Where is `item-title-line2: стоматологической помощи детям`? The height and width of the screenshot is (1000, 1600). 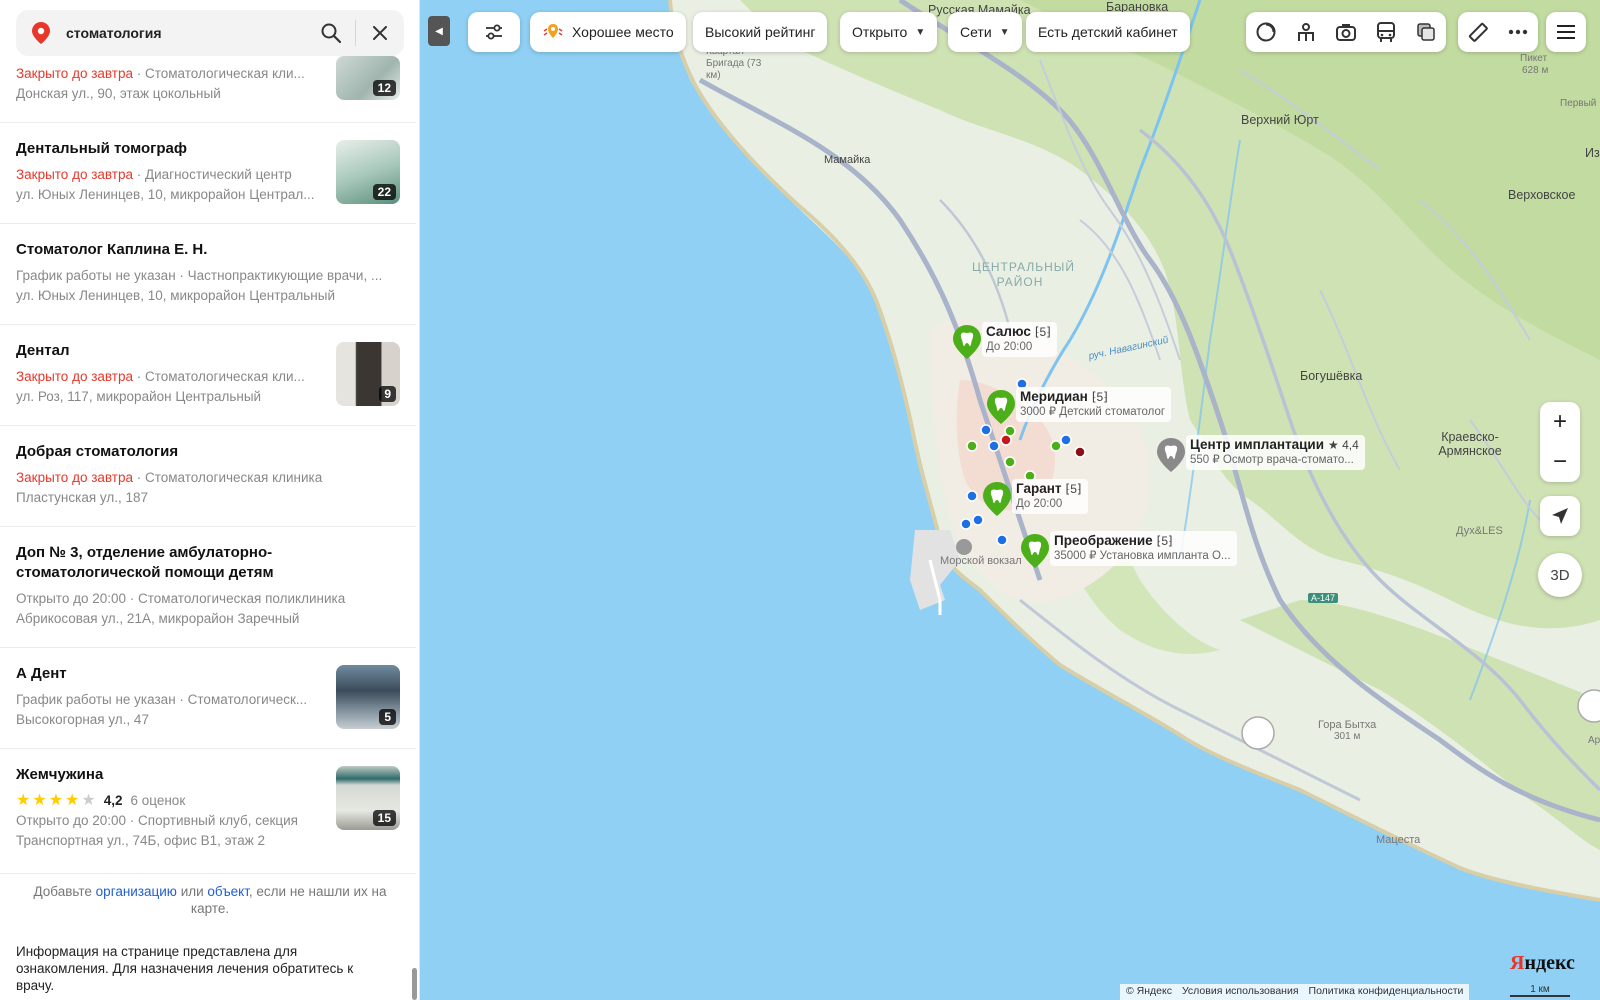
item-title-line2: стоматологической помощи детям is located at coordinates (208, 573).